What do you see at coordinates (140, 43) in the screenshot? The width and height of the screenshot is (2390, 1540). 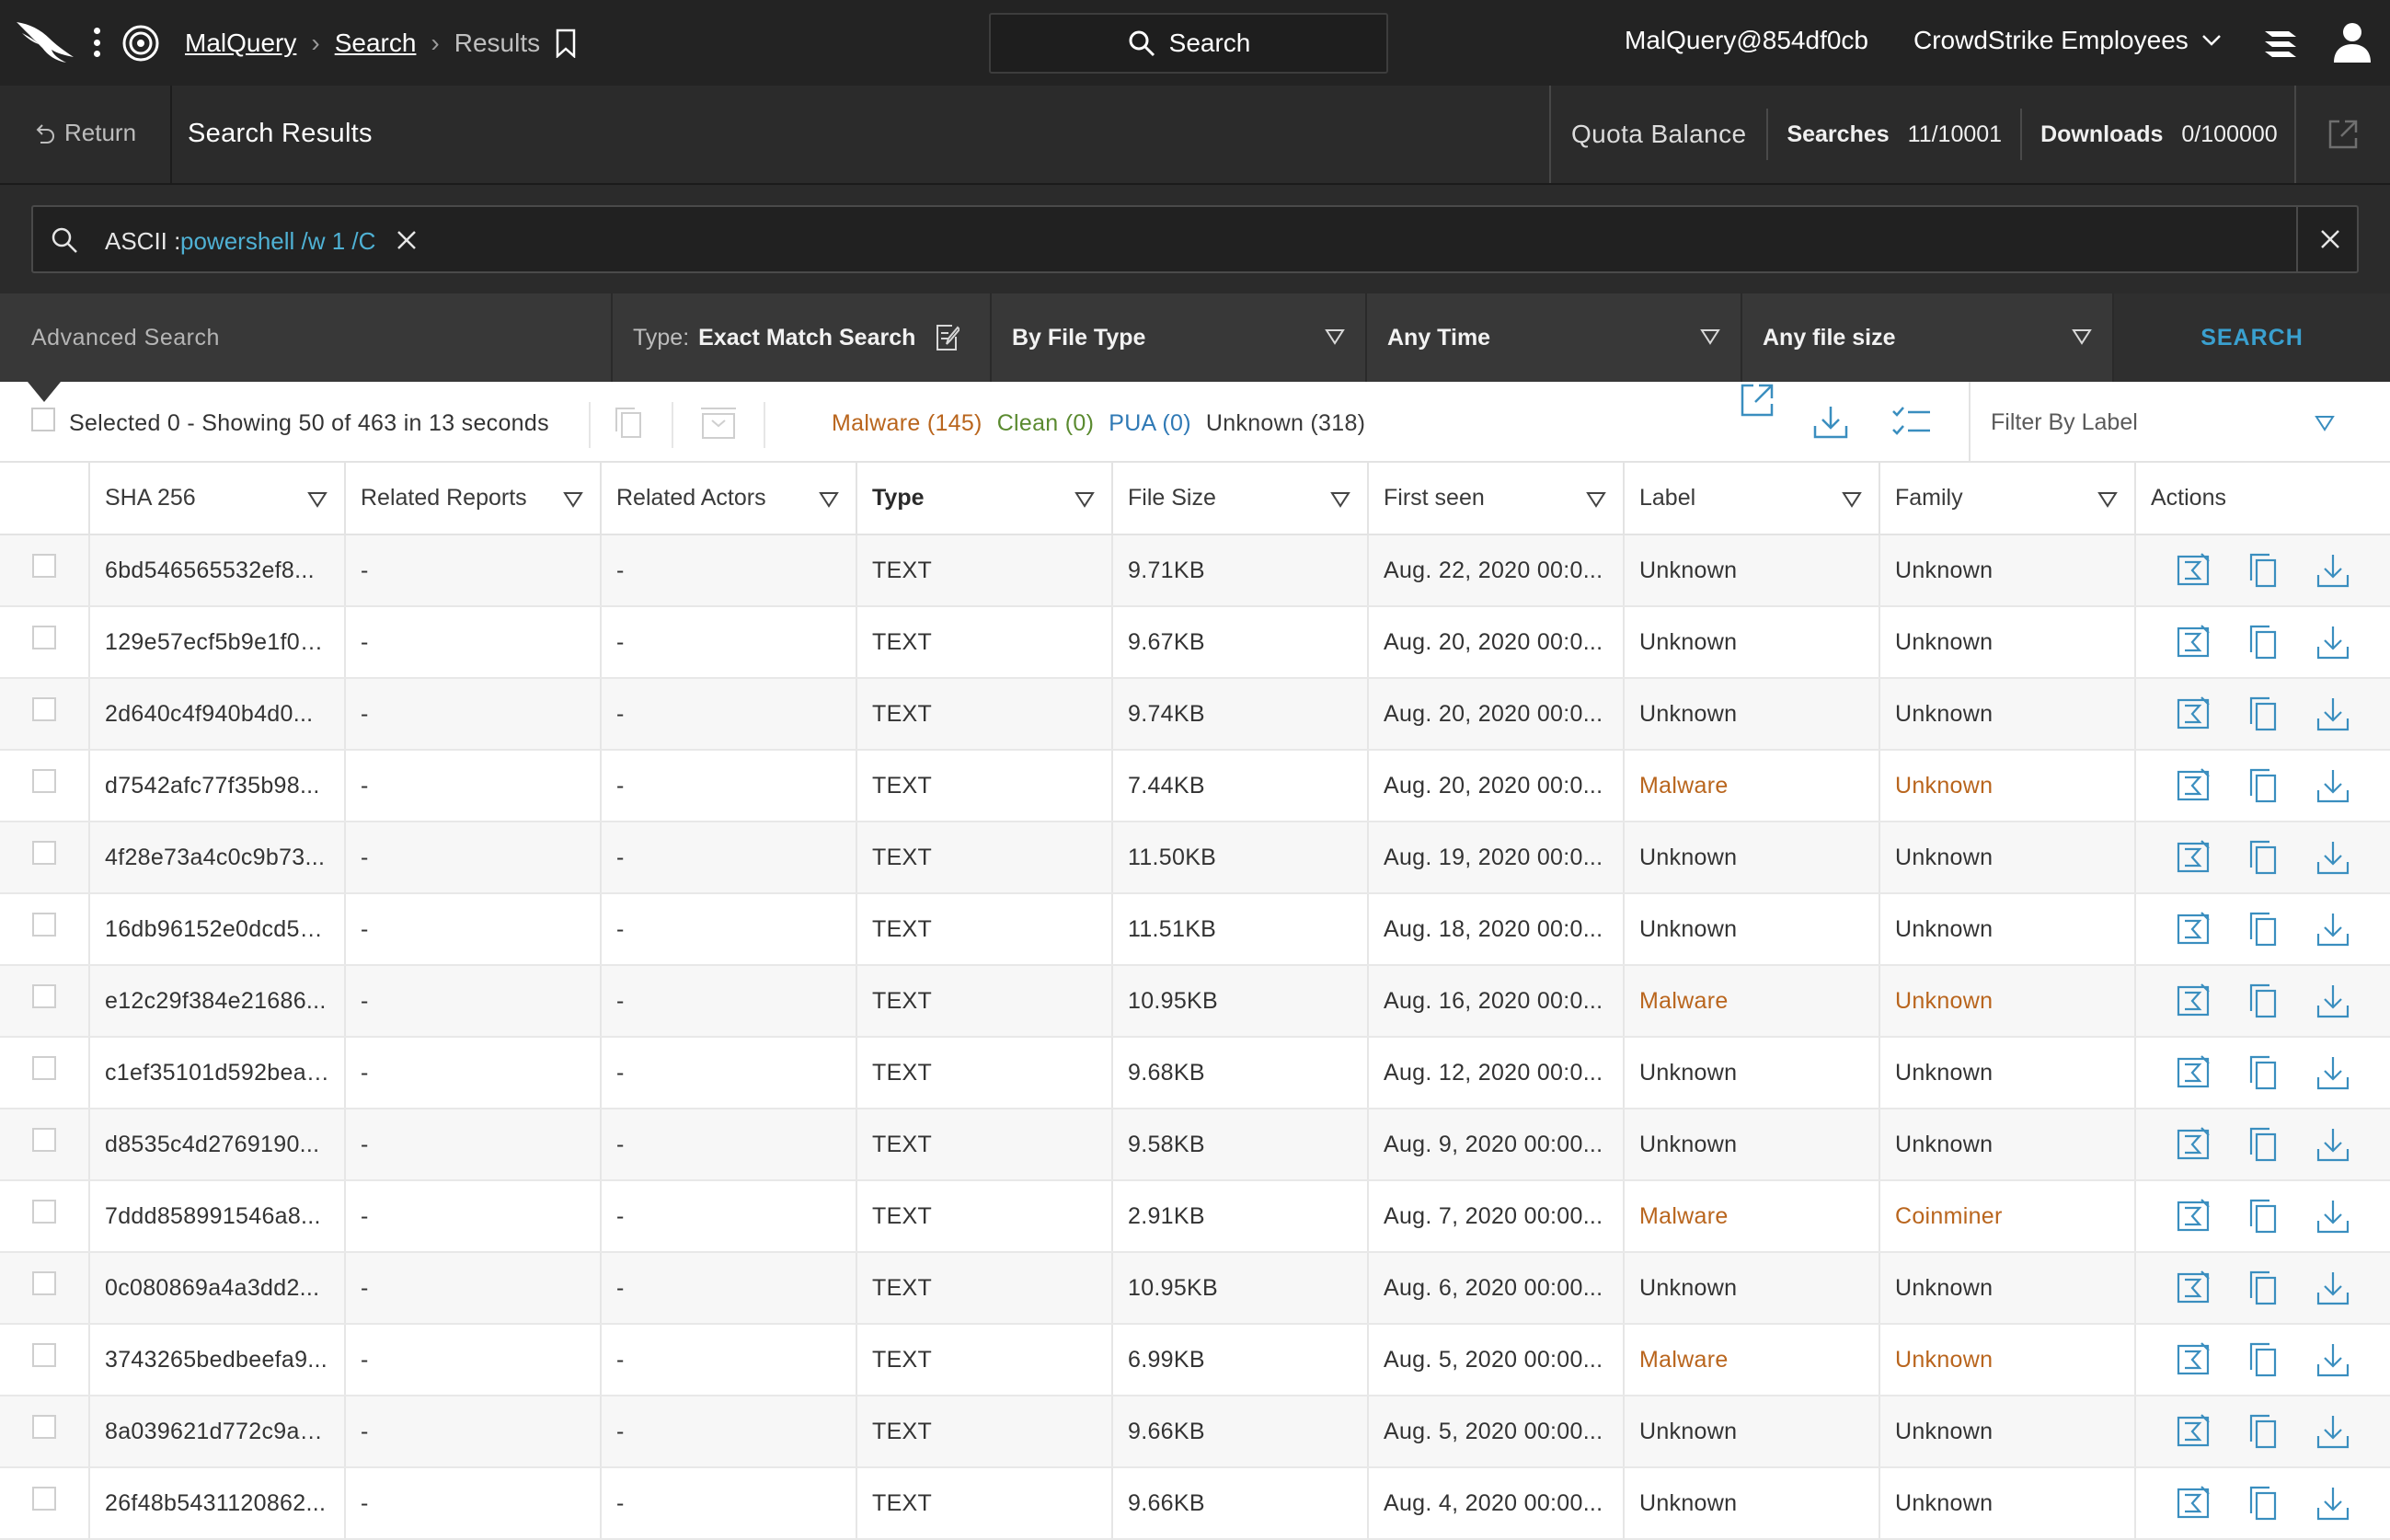 I see `malquery-app-icon` at bounding box center [140, 43].